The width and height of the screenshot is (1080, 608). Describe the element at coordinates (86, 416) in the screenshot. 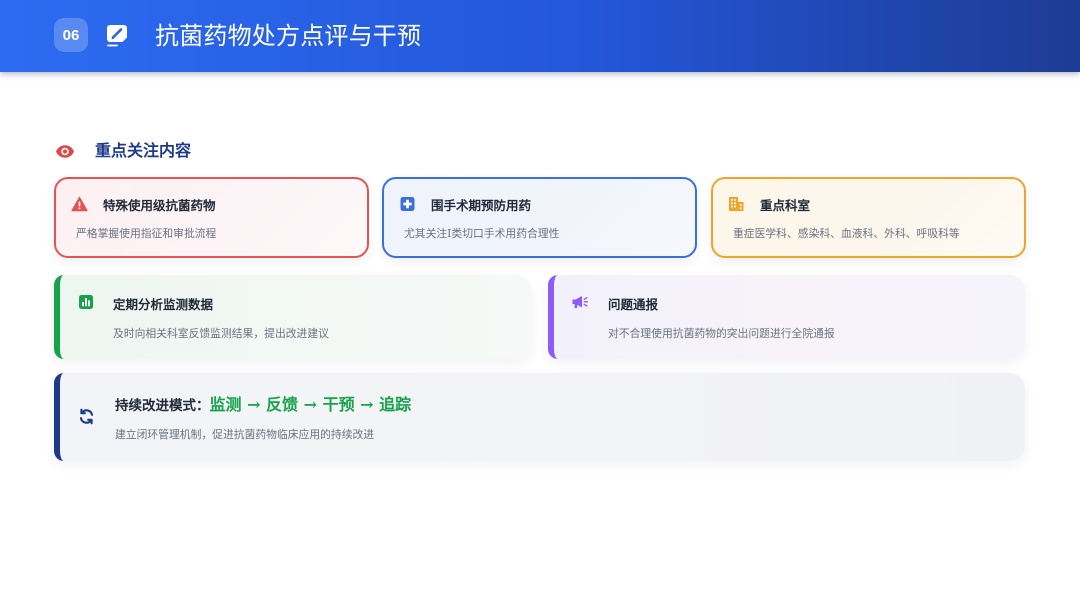

I see `sync-icon` at that location.